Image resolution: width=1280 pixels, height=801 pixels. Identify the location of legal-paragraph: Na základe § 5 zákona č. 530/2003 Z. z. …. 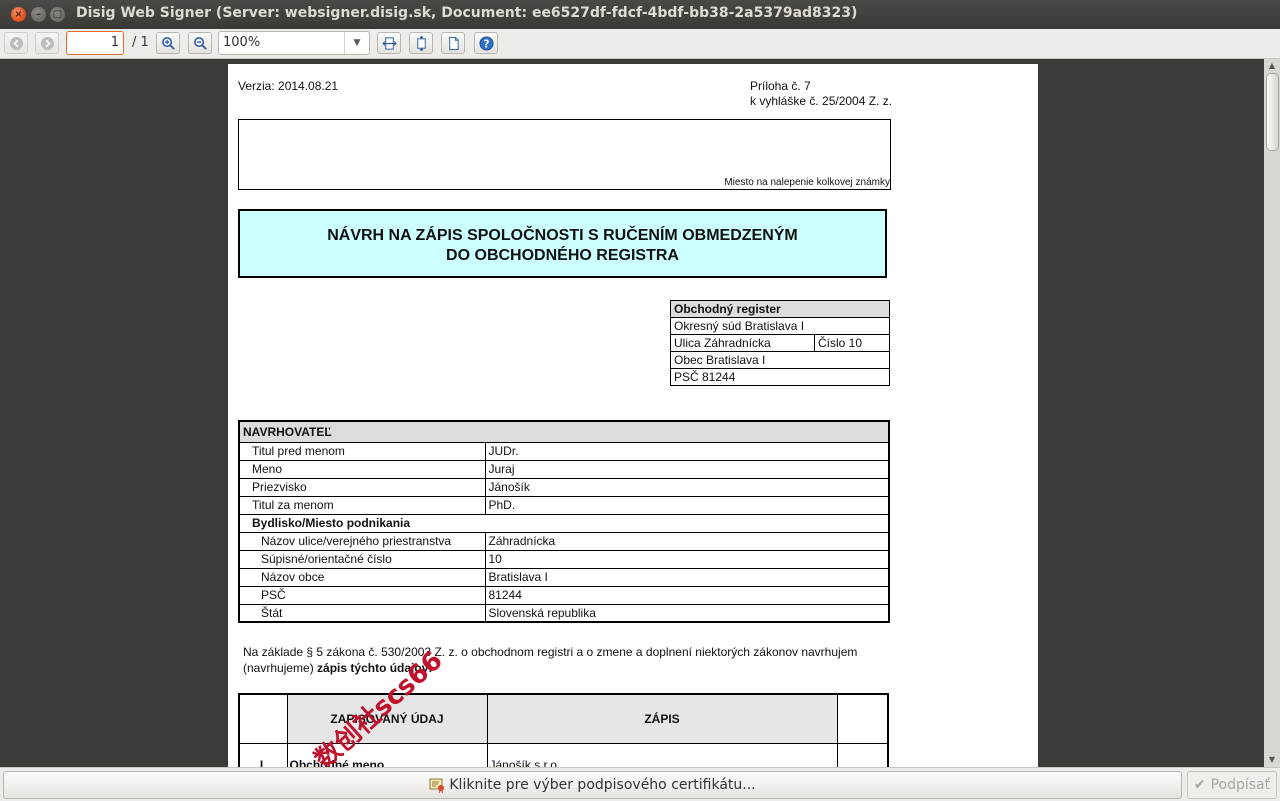
(563, 660).